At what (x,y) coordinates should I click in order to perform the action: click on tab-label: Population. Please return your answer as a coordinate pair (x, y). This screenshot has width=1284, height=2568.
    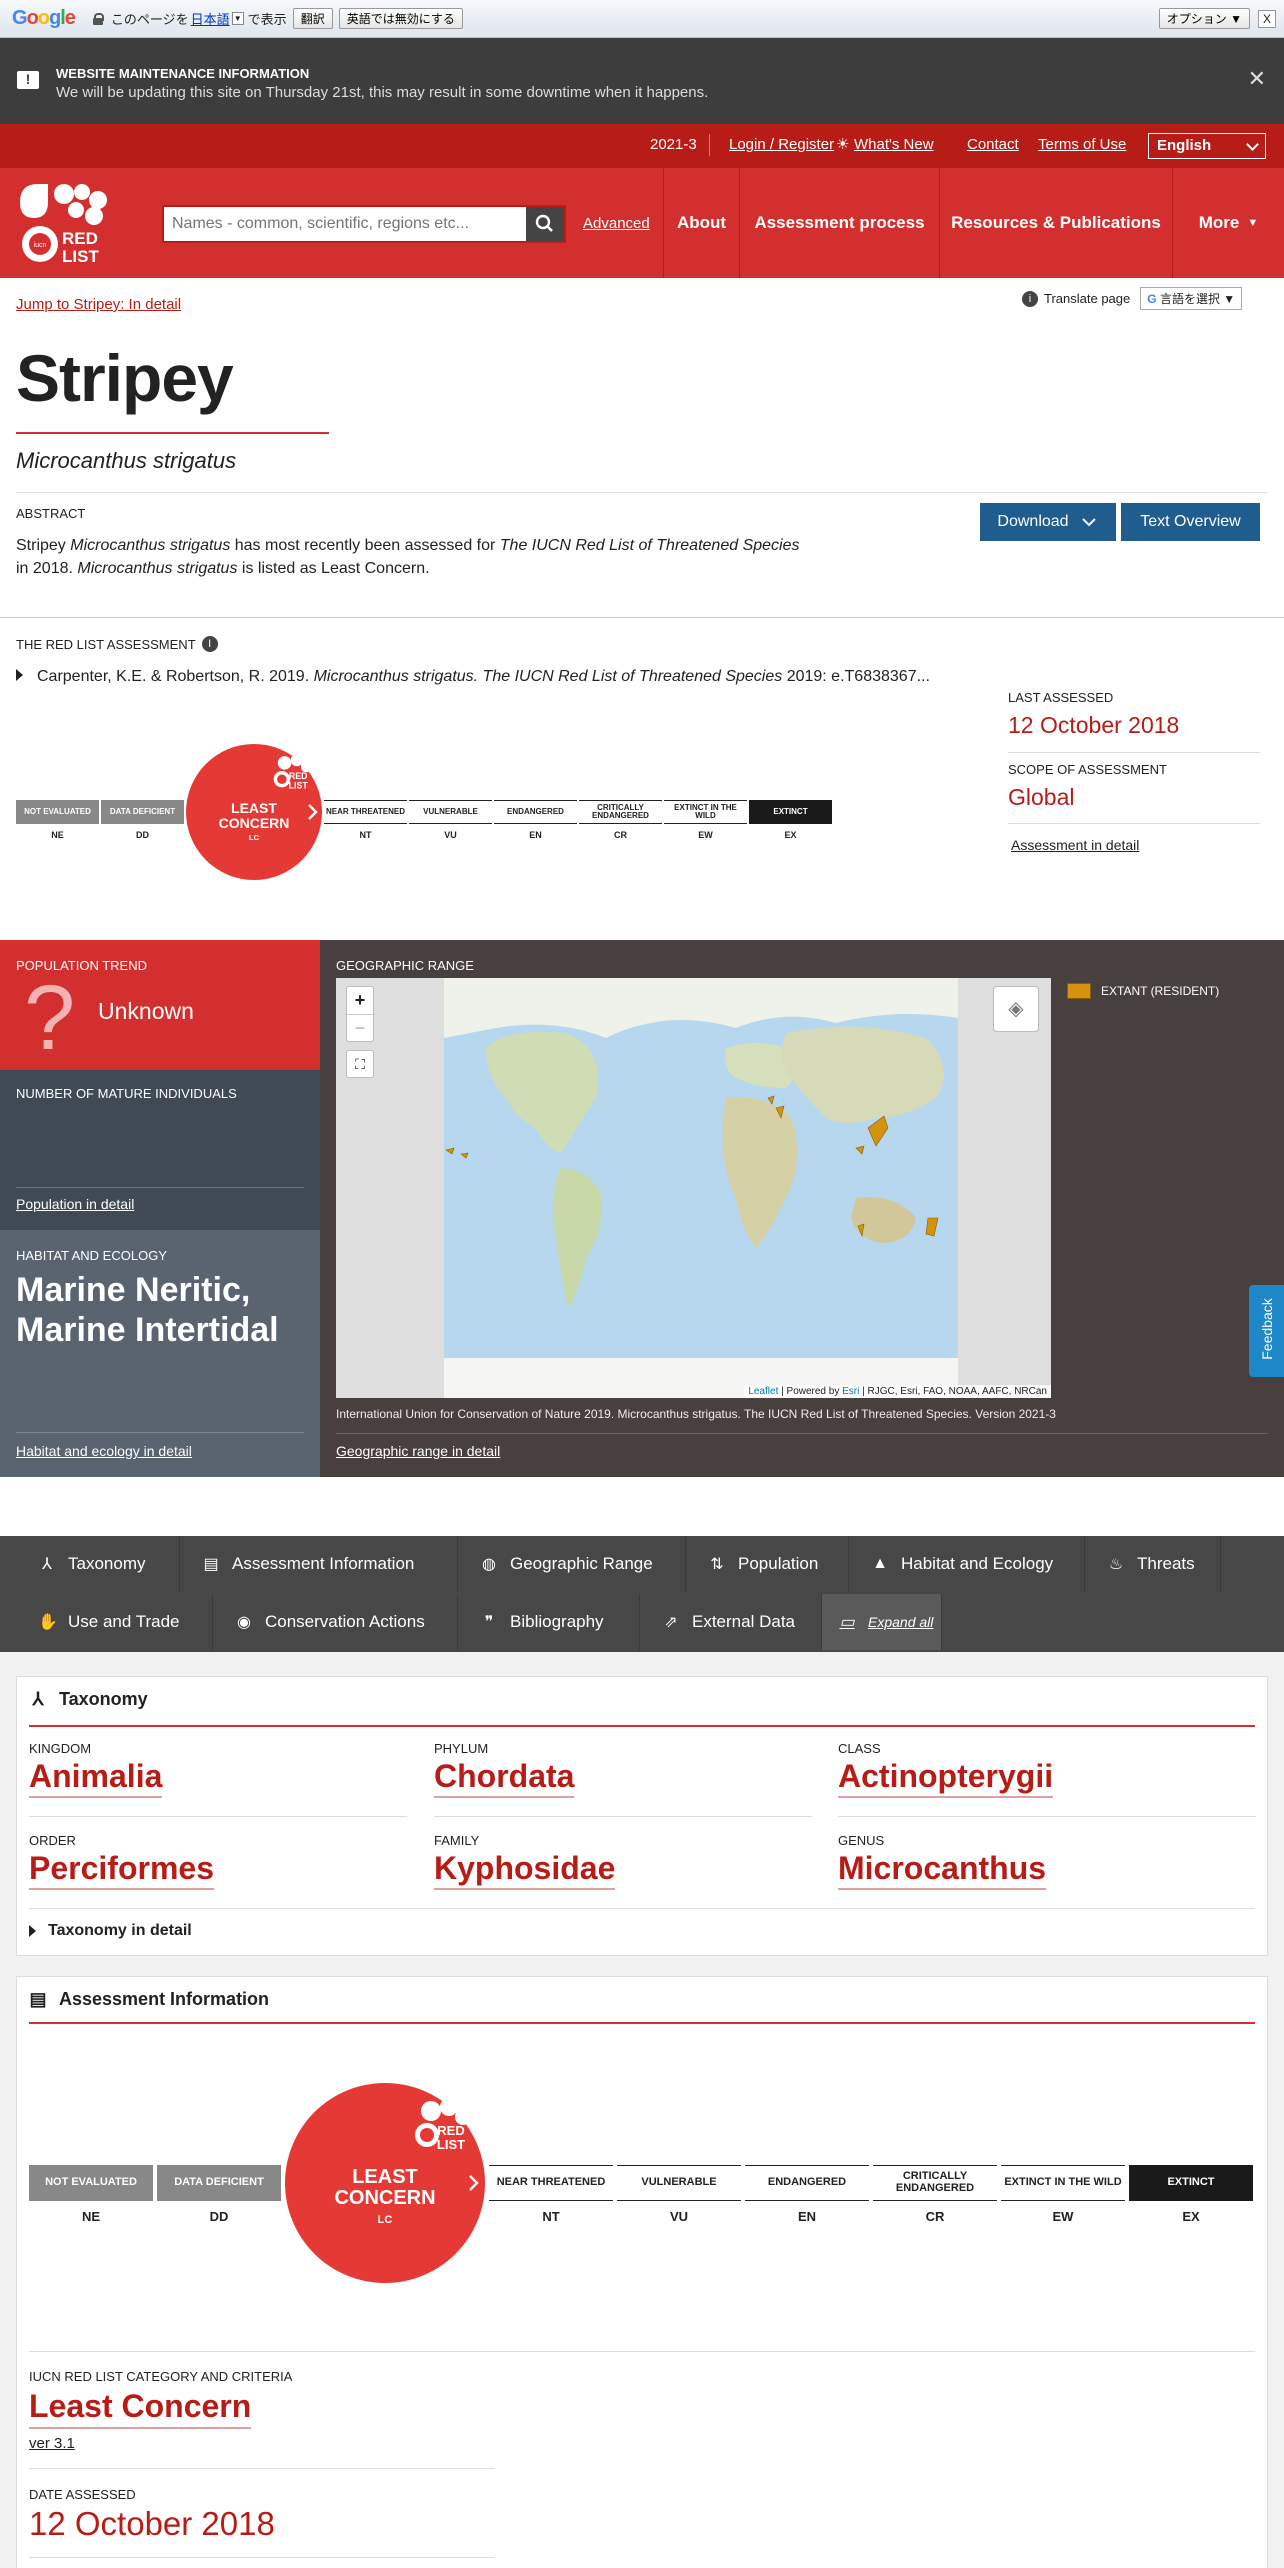
    Looking at the image, I should click on (778, 1563).